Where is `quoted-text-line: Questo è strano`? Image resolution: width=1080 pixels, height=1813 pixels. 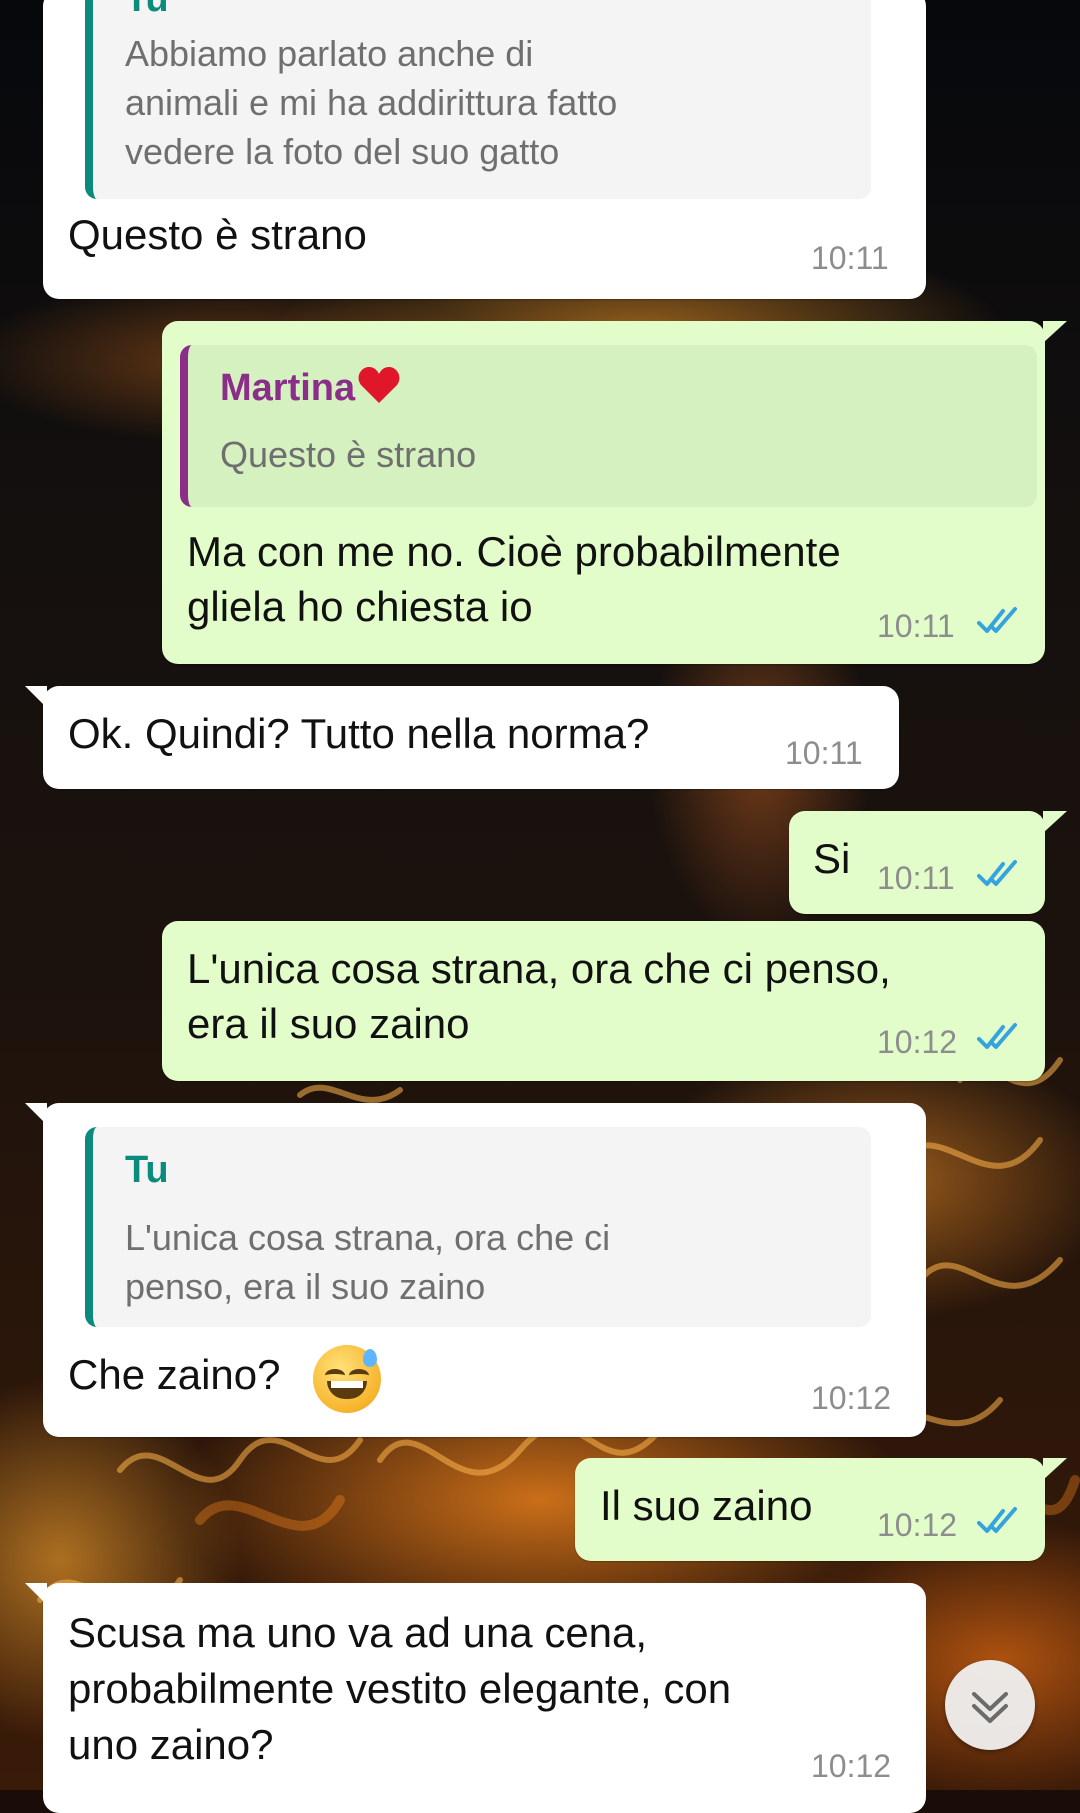
quoted-text-line: Questo è strano is located at coordinates (348, 454).